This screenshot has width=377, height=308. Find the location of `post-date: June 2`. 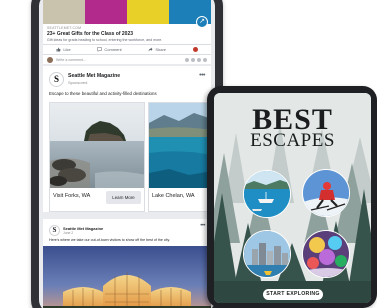

post-date: June 2 is located at coordinates (68, 233).